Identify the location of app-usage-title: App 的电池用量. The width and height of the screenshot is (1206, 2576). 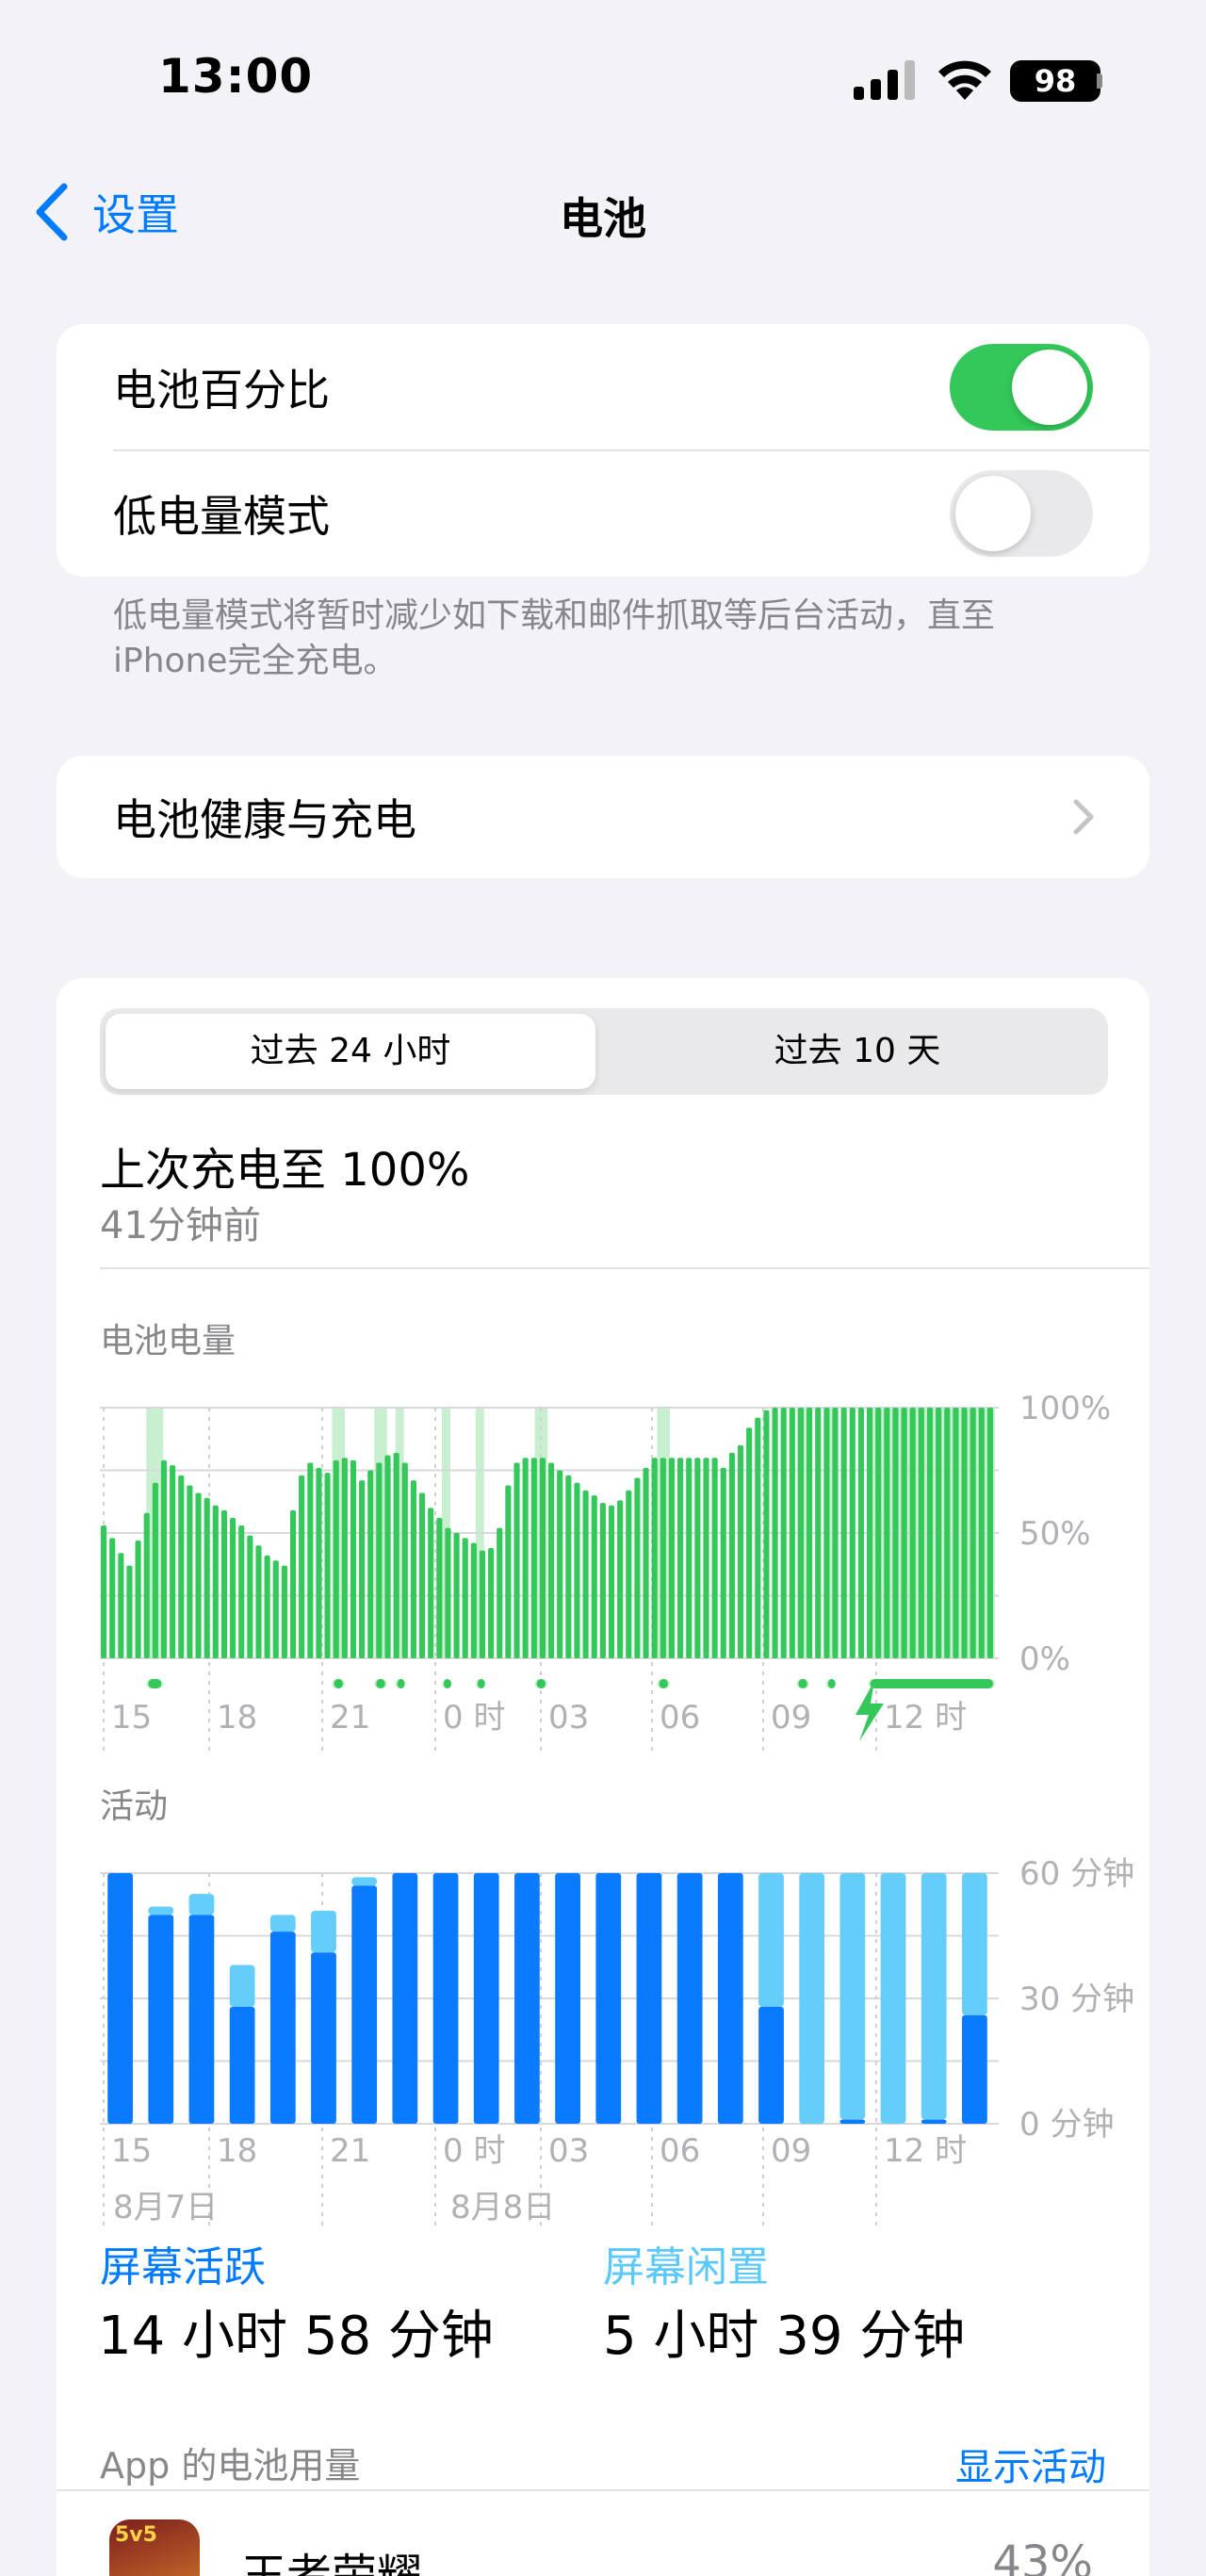
(230, 2465).